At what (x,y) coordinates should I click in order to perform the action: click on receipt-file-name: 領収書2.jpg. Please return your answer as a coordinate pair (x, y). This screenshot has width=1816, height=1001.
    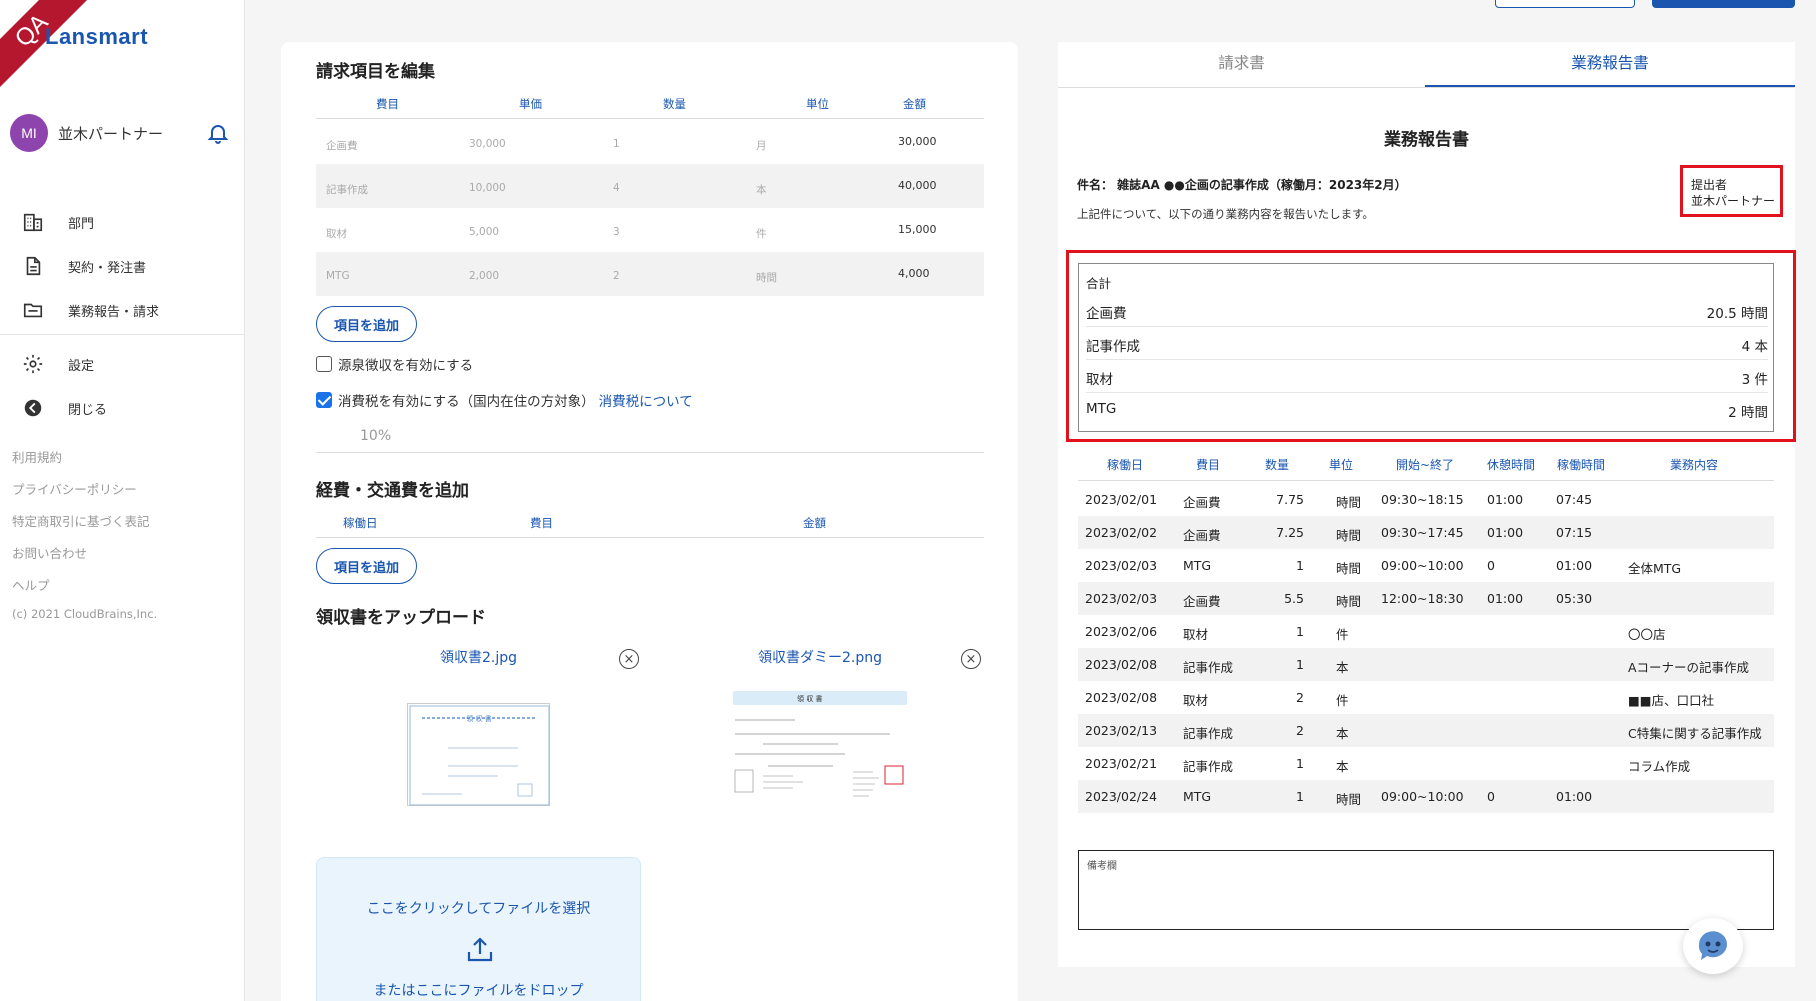
    Looking at the image, I should click on (478, 657).